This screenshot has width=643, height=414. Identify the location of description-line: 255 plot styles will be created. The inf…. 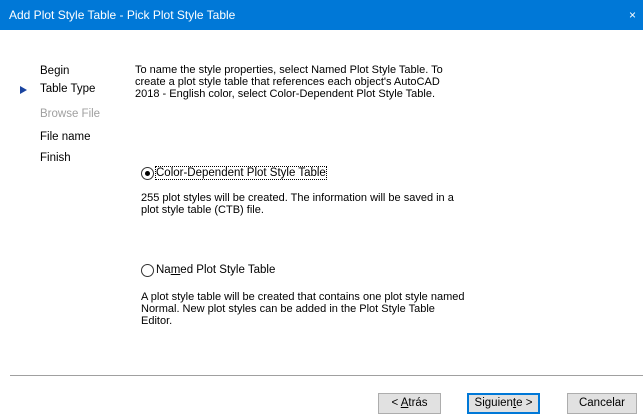
(297, 198).